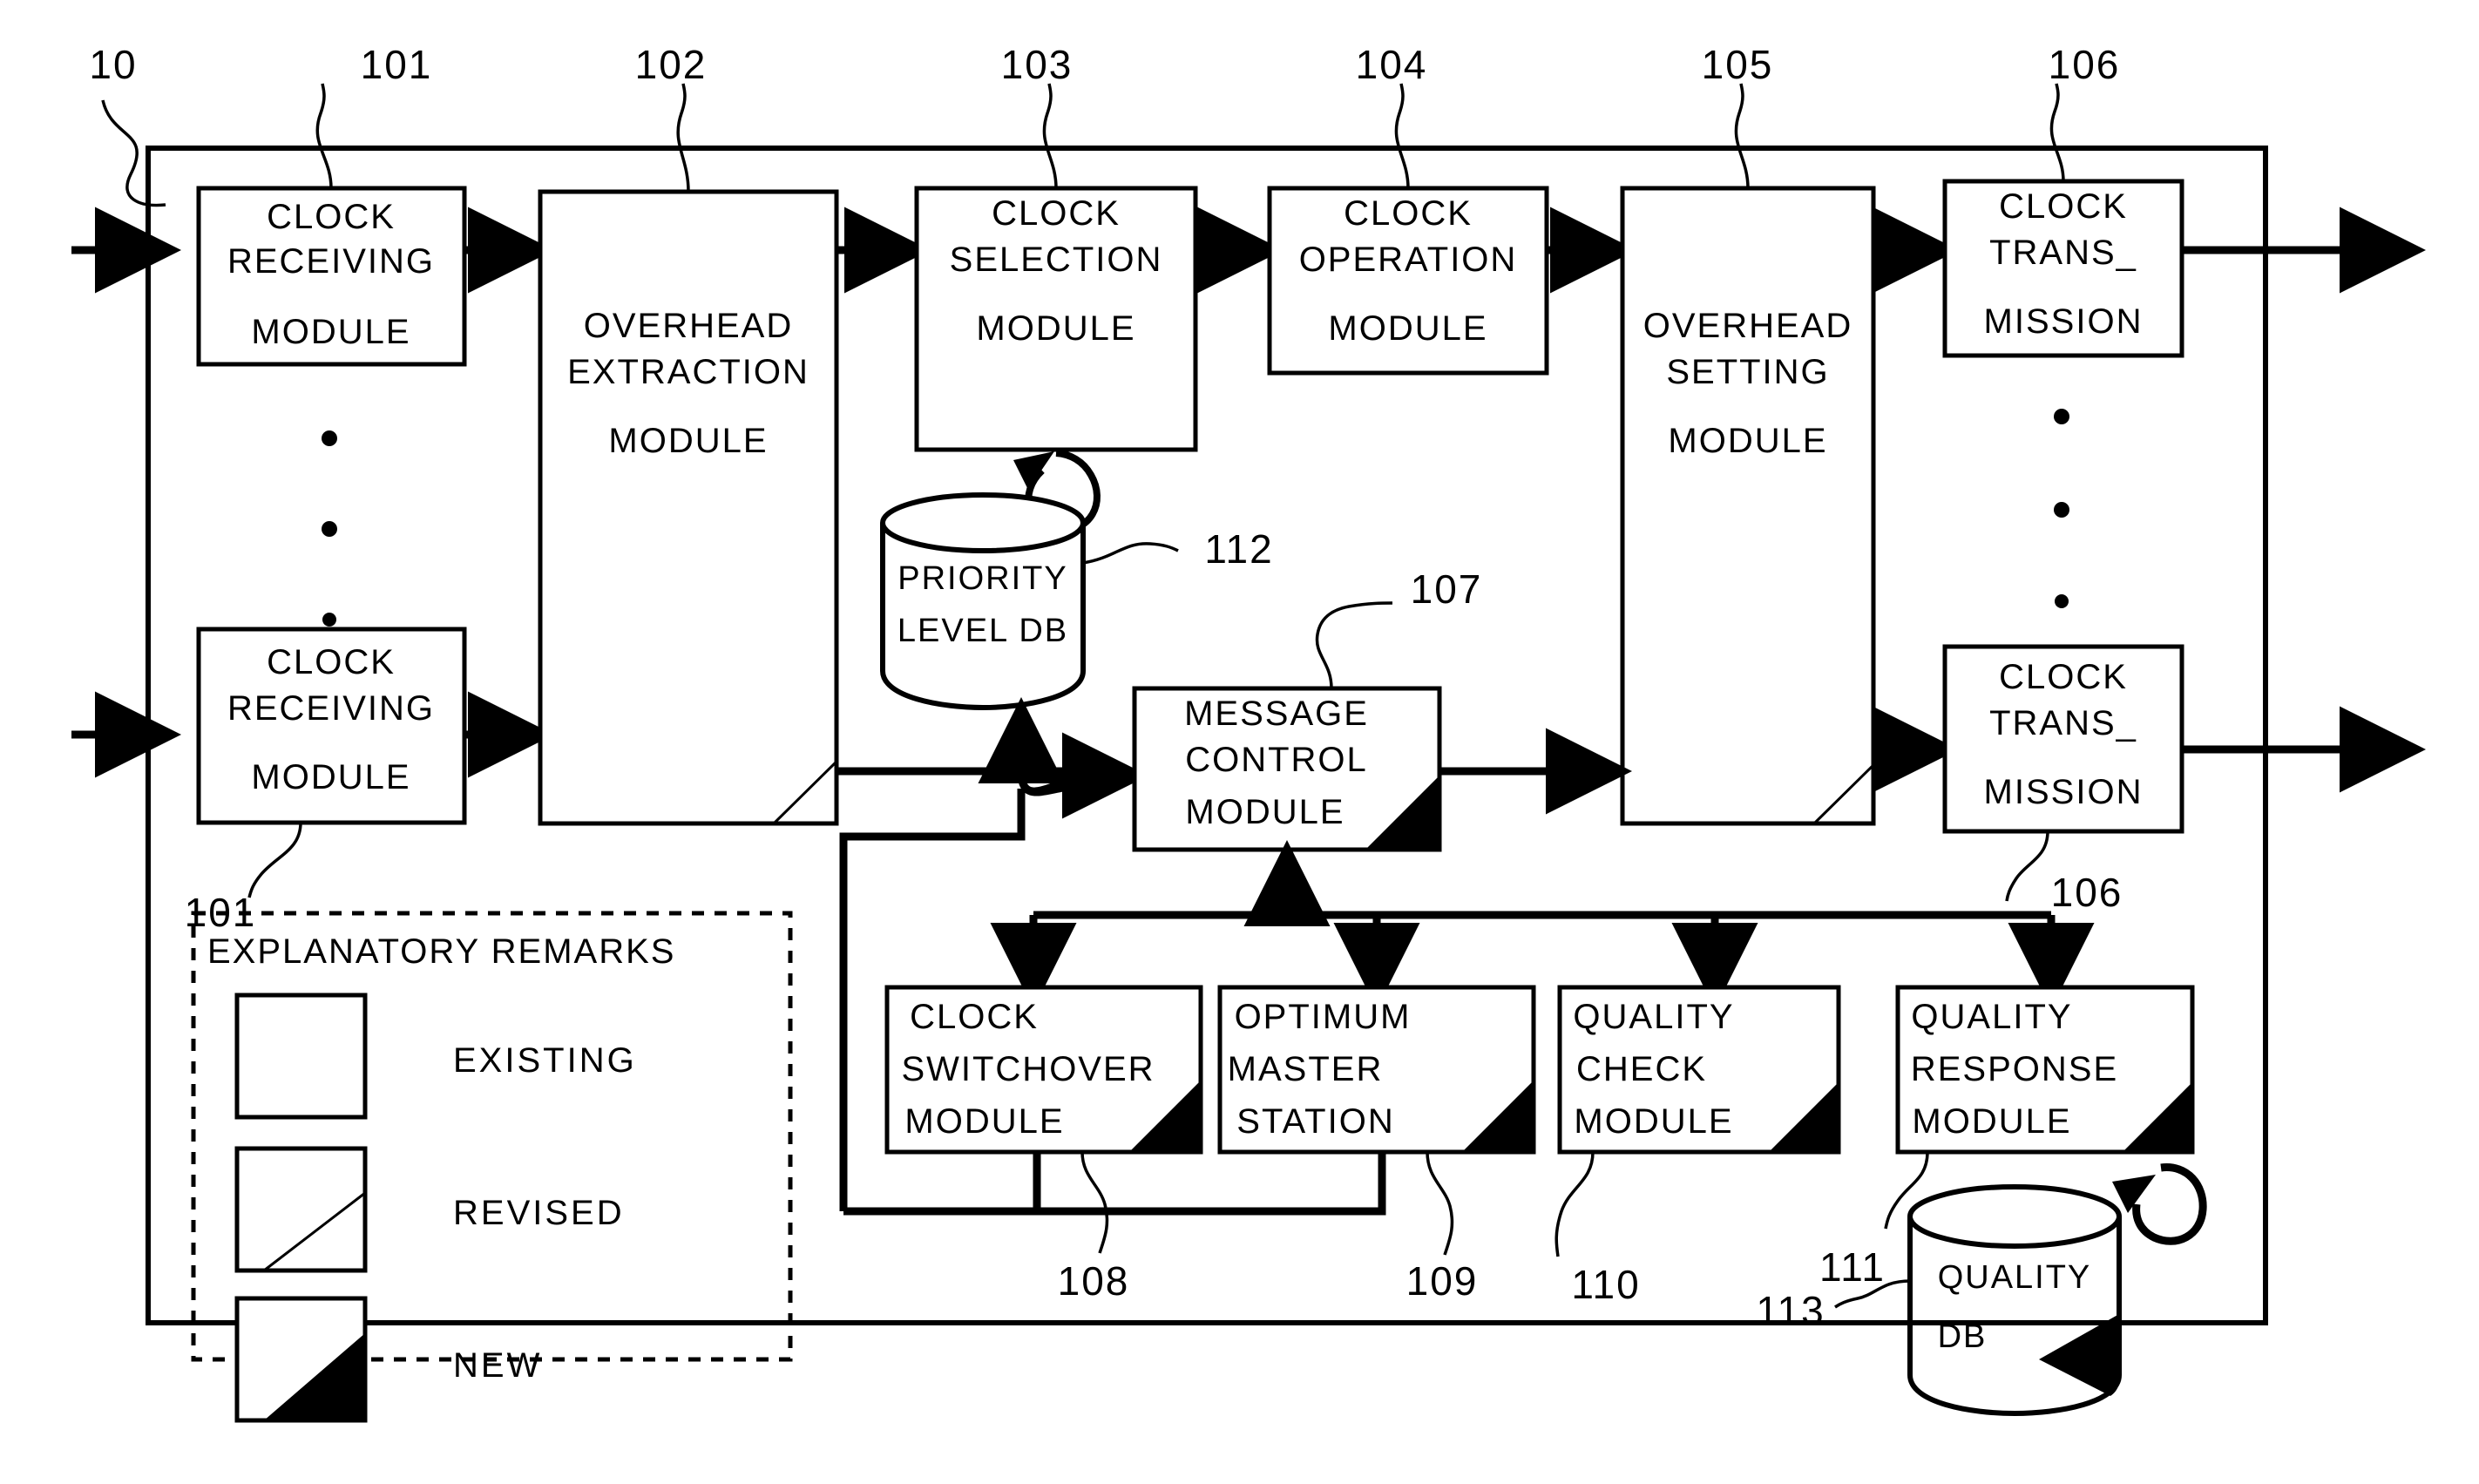 Image resolution: width=2479 pixels, height=1484 pixels. I want to click on ref-number-105: 105, so click(1738, 64).